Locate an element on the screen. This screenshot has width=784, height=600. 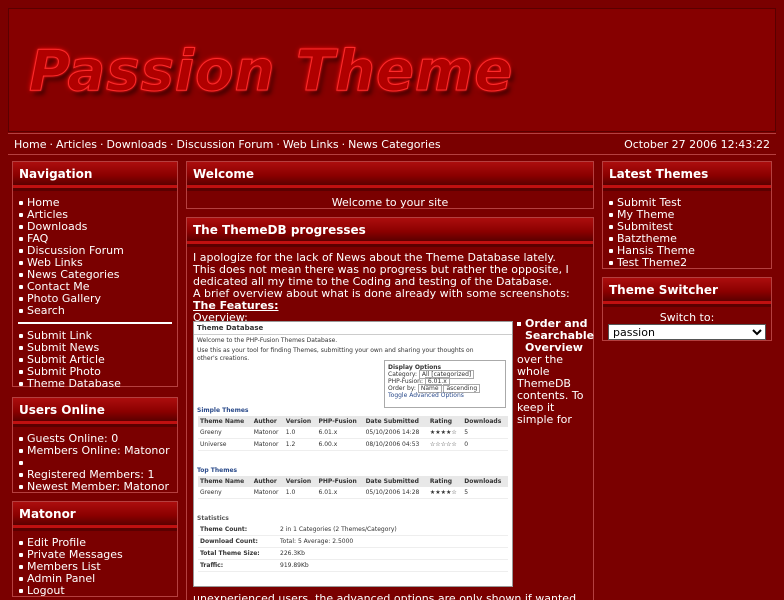
switch-to-label: Switch to: is located at coordinates (687, 317).